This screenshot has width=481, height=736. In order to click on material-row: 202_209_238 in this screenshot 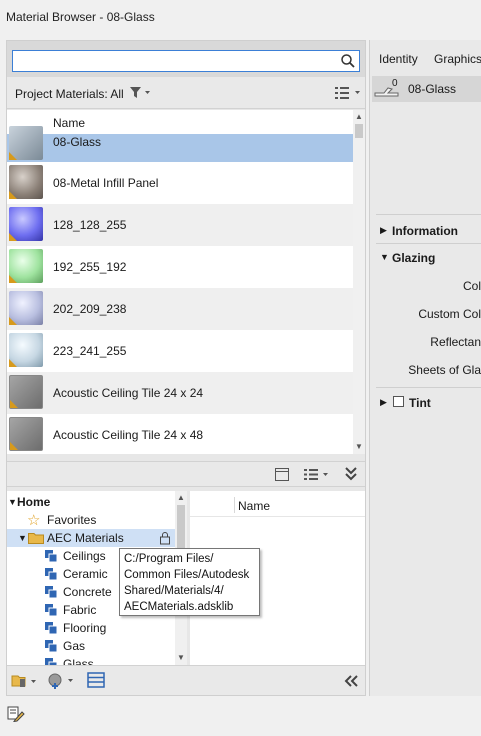, I will do `click(180, 309)`.